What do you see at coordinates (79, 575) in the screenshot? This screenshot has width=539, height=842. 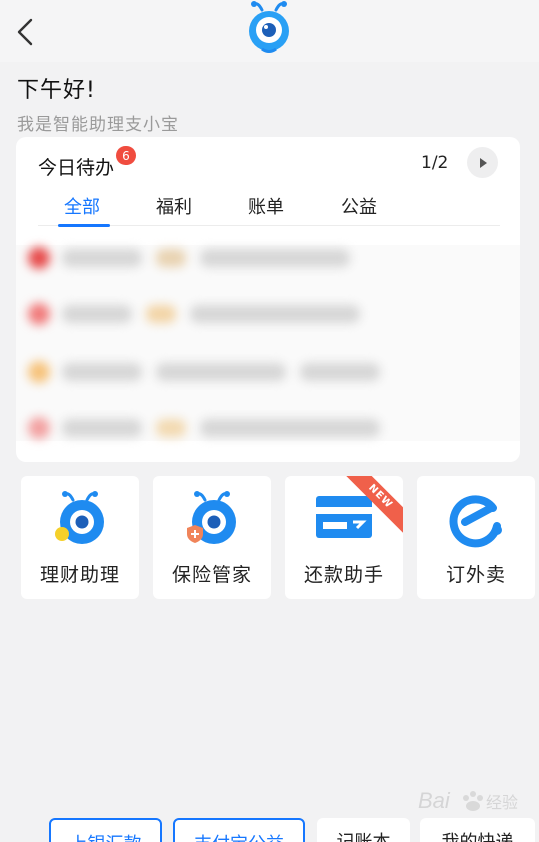 I see `service-label: 理财助理` at bounding box center [79, 575].